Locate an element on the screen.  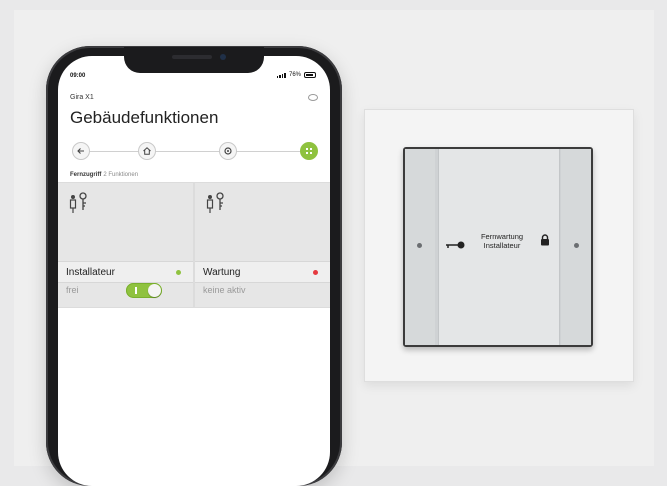
home-icon is located at coordinates (147, 151).